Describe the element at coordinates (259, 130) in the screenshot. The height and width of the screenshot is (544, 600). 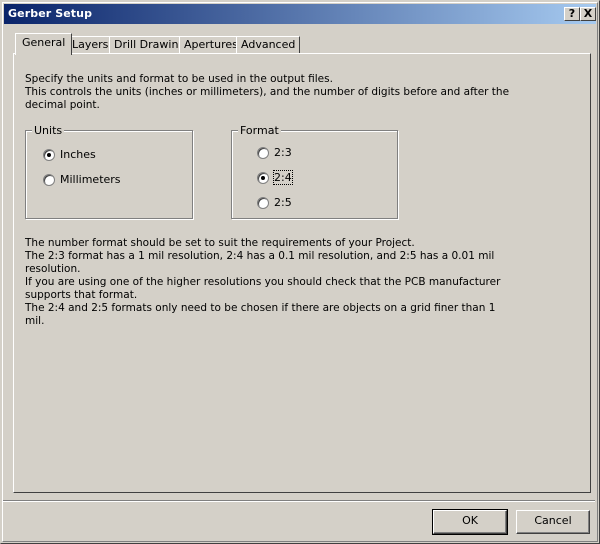
I see `format-group-title: Format` at that location.